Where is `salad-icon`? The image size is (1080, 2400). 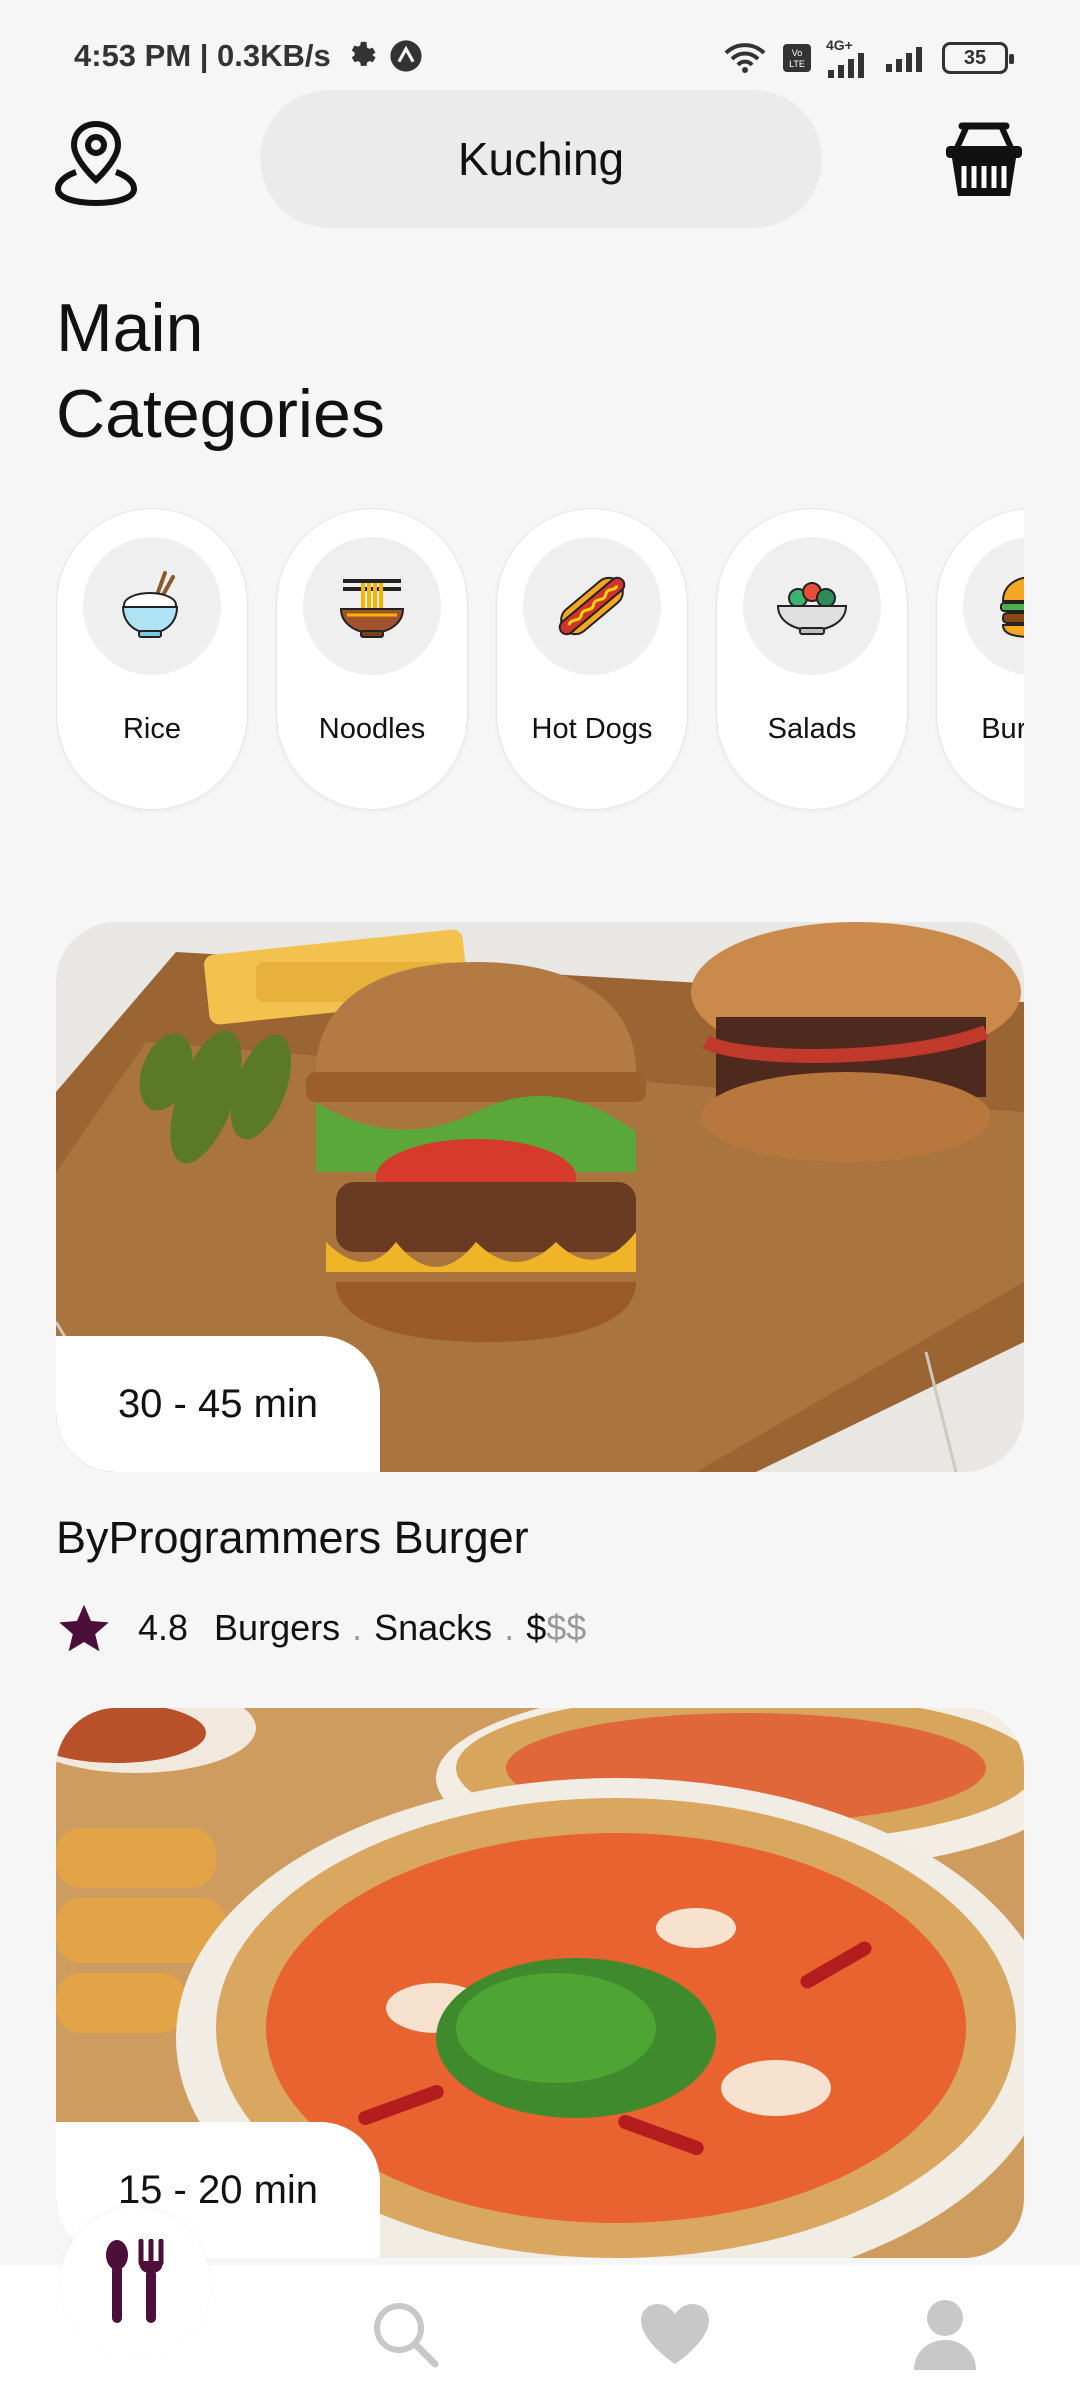 salad-icon is located at coordinates (812, 608).